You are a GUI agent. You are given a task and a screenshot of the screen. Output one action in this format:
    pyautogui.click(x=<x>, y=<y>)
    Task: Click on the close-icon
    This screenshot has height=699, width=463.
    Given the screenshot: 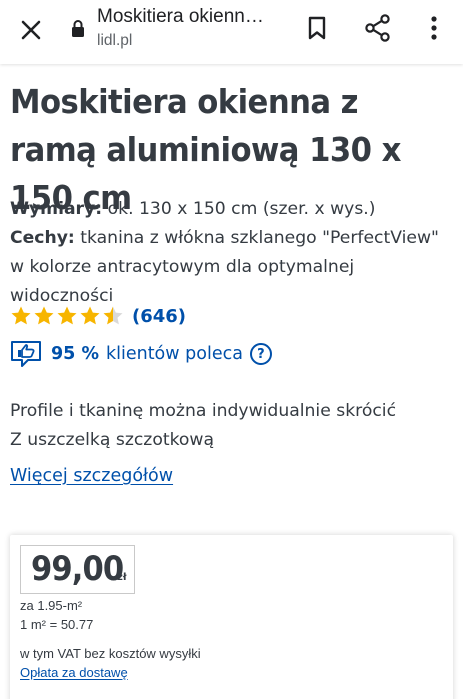 What is the action you would take?
    pyautogui.click(x=31, y=30)
    